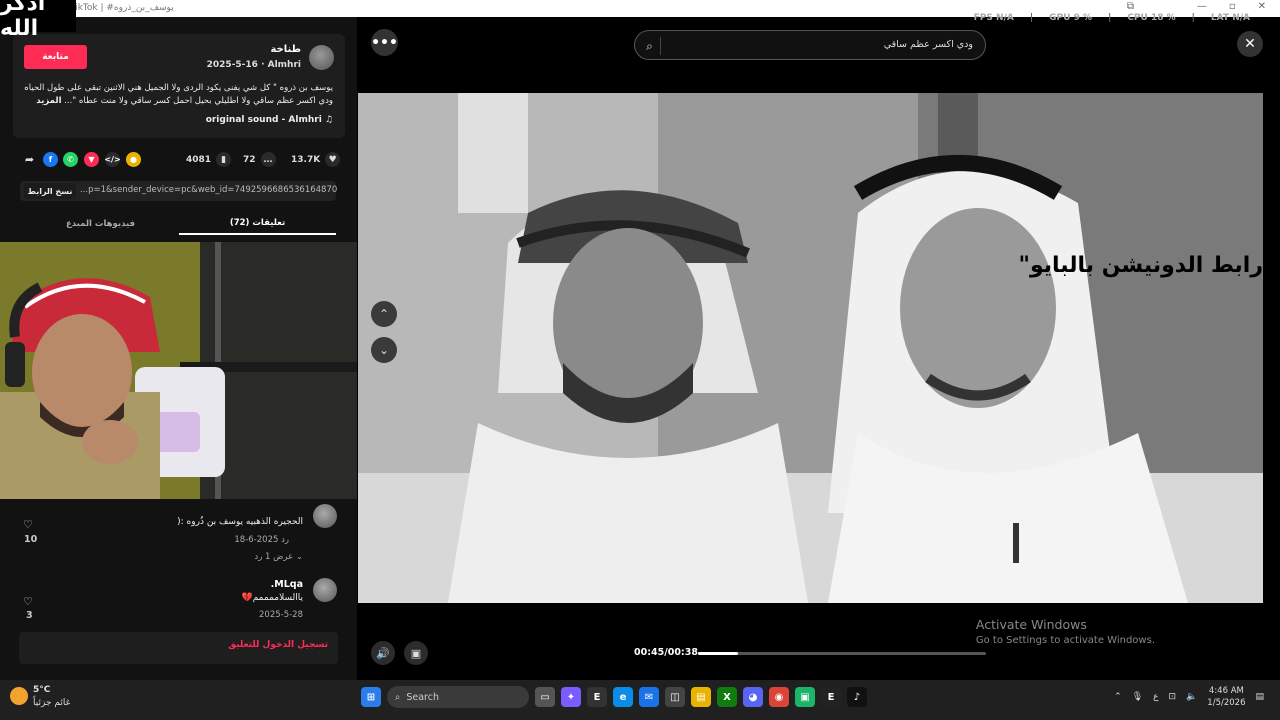 The image size is (1280, 720). I want to click on clock: 4:46 AM 1/5/2026, so click(1226, 697).